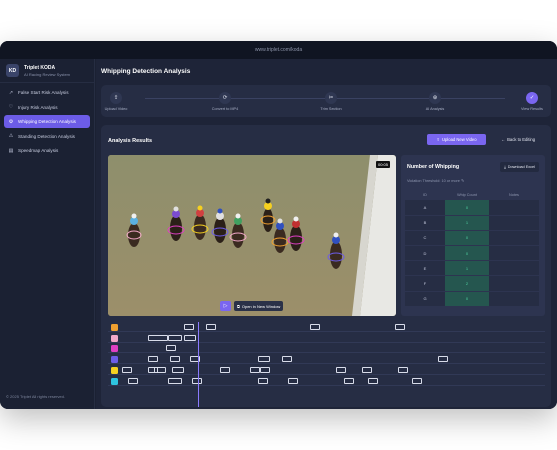 The image size is (557, 450). What do you see at coordinates (514, 194) in the screenshot?
I see `column-header-notes: Notes` at bounding box center [514, 194].